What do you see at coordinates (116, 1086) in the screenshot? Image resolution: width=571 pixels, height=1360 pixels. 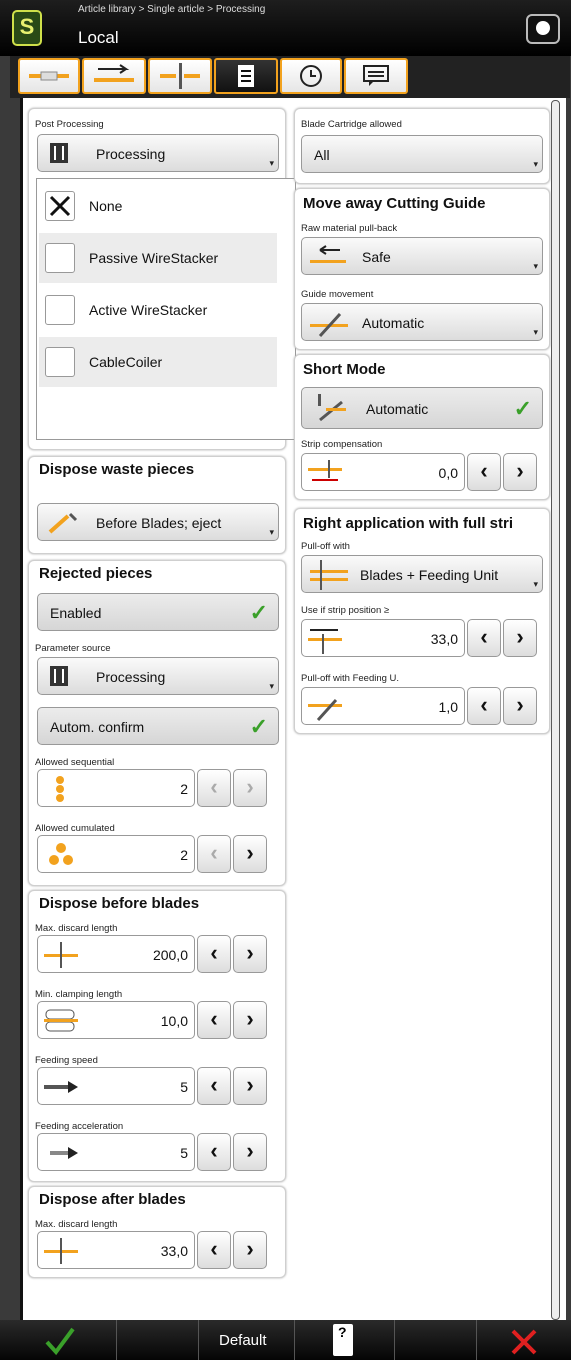 I see `speed-field: 5` at bounding box center [116, 1086].